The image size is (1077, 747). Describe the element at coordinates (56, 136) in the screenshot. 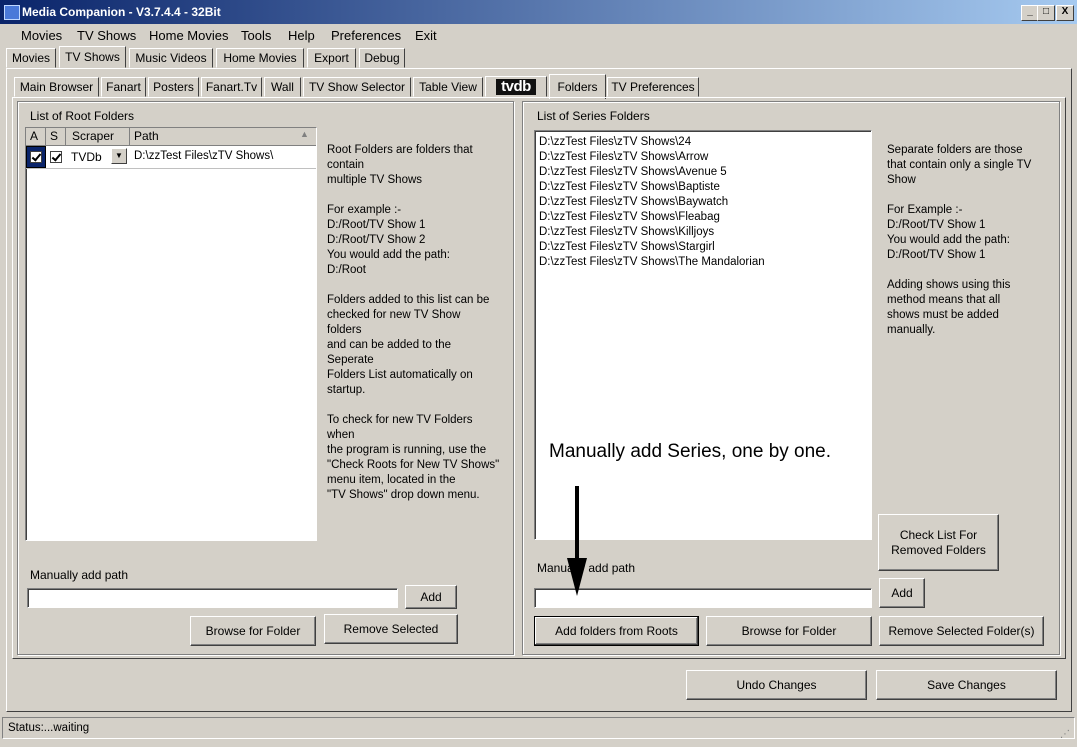

I see `col-header-s: S` at that location.